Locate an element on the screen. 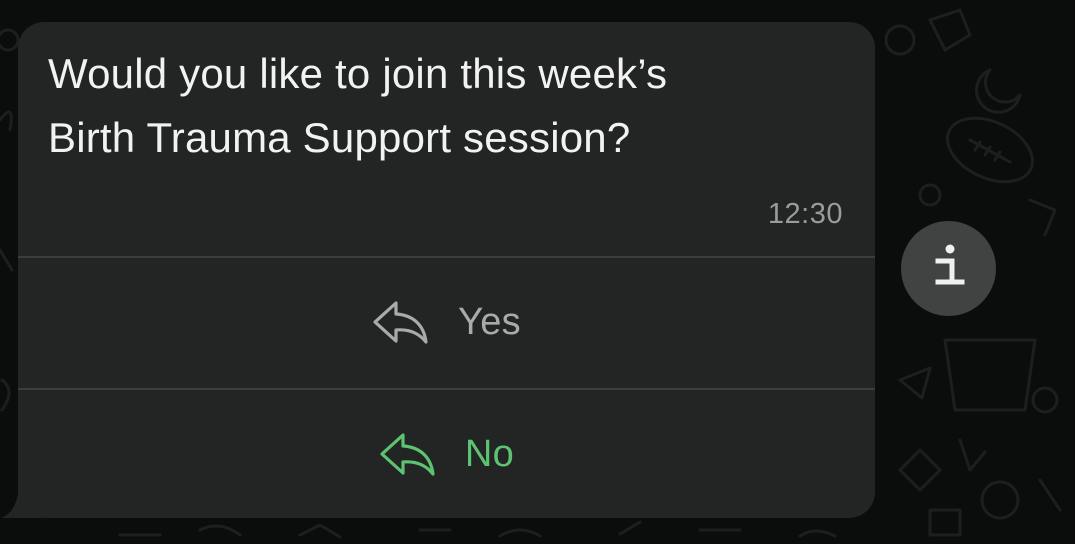 This screenshot has width=1075, height=544. message-text-line-2: Birth Trauma Support session? is located at coordinates (339, 137).